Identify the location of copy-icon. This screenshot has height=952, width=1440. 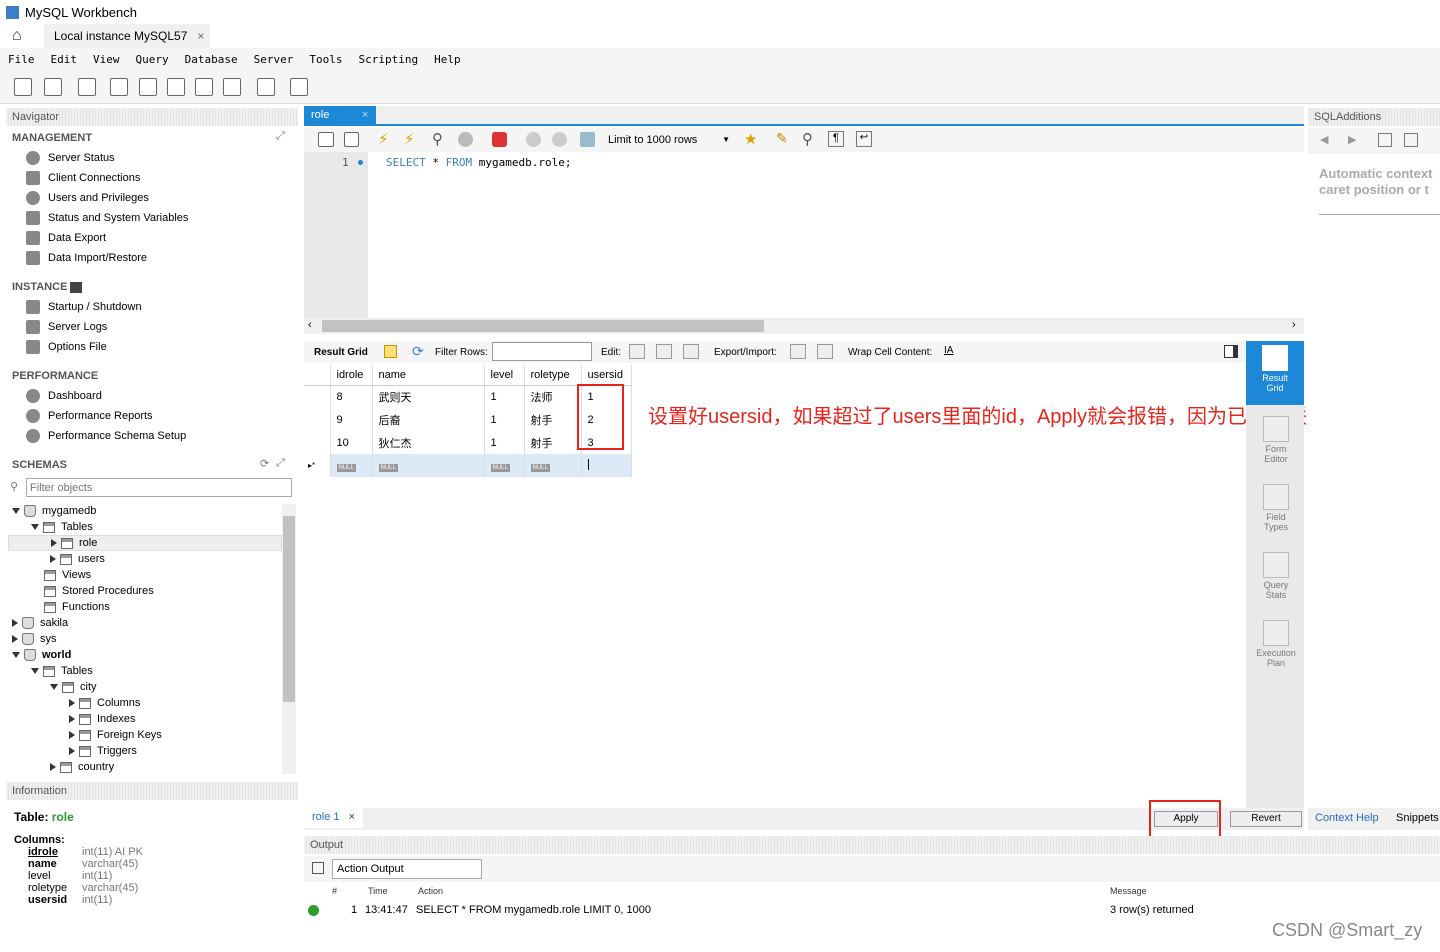
(318, 868).